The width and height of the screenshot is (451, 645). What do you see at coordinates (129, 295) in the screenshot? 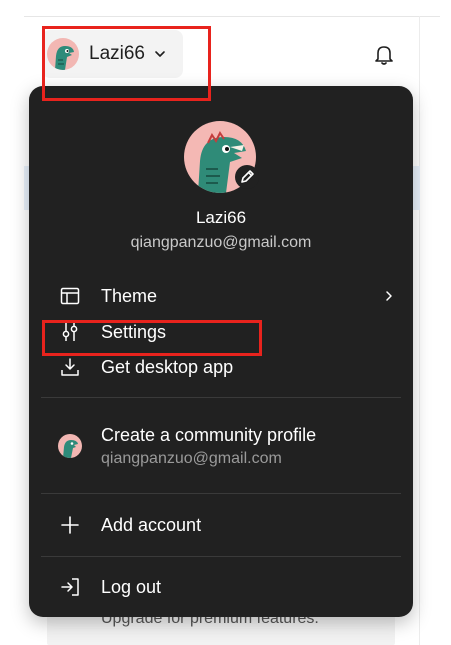
I see `menu-item-label: Theme` at bounding box center [129, 295].